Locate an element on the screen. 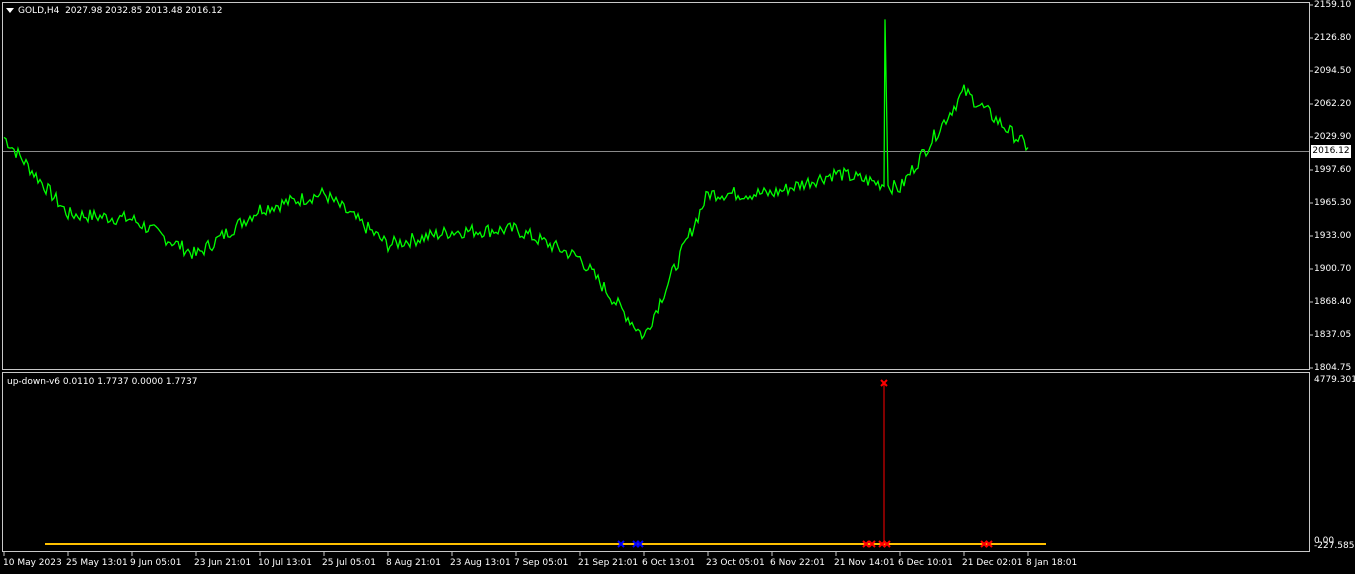 The width and height of the screenshot is (1355, 574). price-tick: 1868.40 is located at coordinates (1333, 302).